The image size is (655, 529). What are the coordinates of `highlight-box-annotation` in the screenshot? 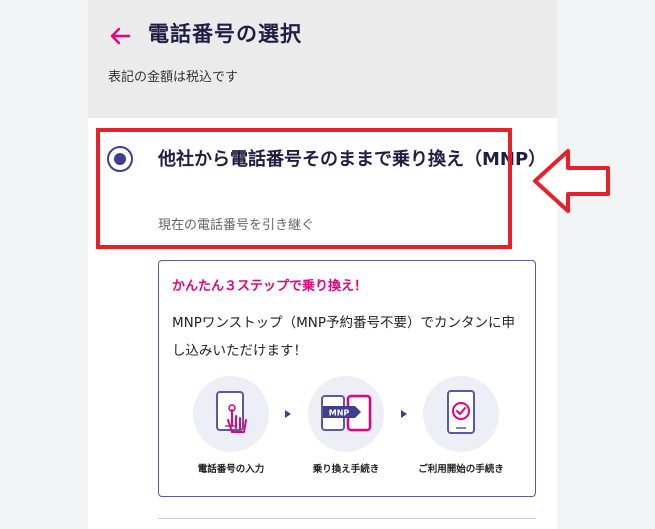 It's located at (304, 188).